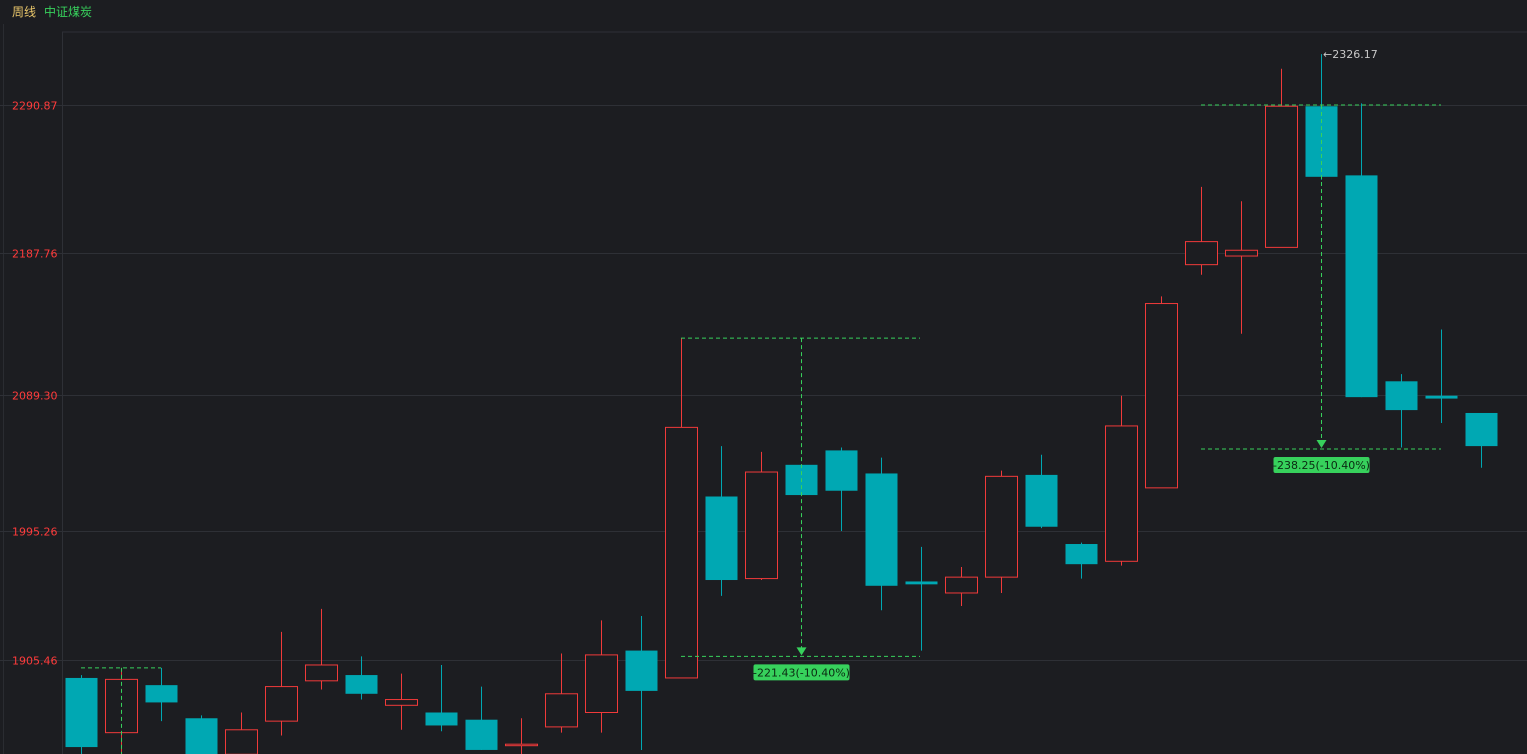  Describe the element at coordinates (35, 396) in the screenshot. I see `y-tick-label: 2089.30` at that location.